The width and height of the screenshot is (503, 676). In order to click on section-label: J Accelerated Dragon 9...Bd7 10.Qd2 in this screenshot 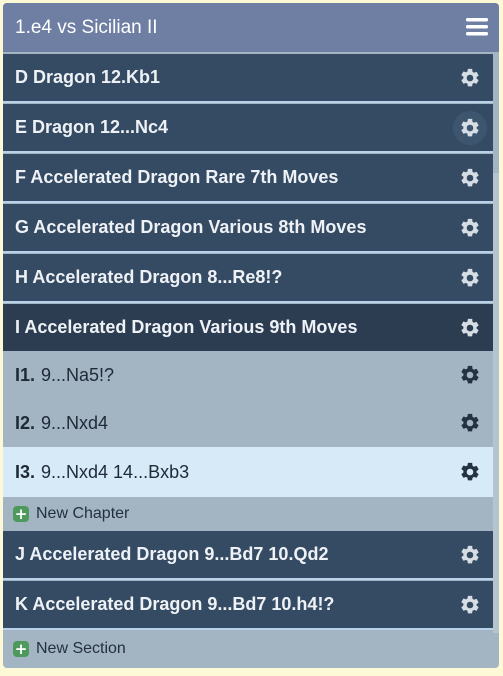, I will do `click(172, 554)`.